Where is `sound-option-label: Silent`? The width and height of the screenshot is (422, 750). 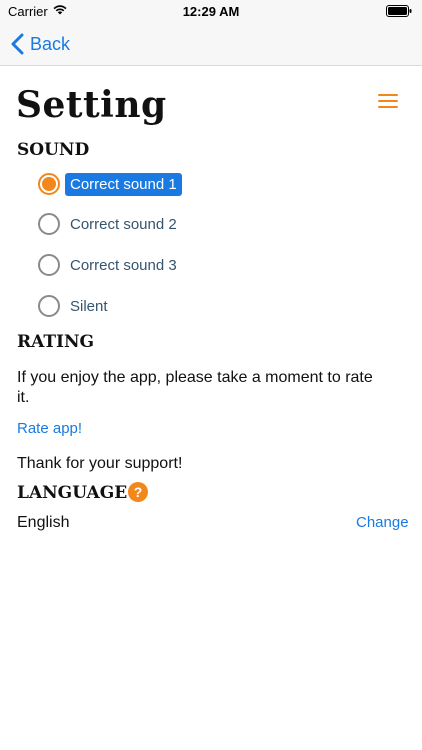 sound-option-label: Silent is located at coordinates (89, 306).